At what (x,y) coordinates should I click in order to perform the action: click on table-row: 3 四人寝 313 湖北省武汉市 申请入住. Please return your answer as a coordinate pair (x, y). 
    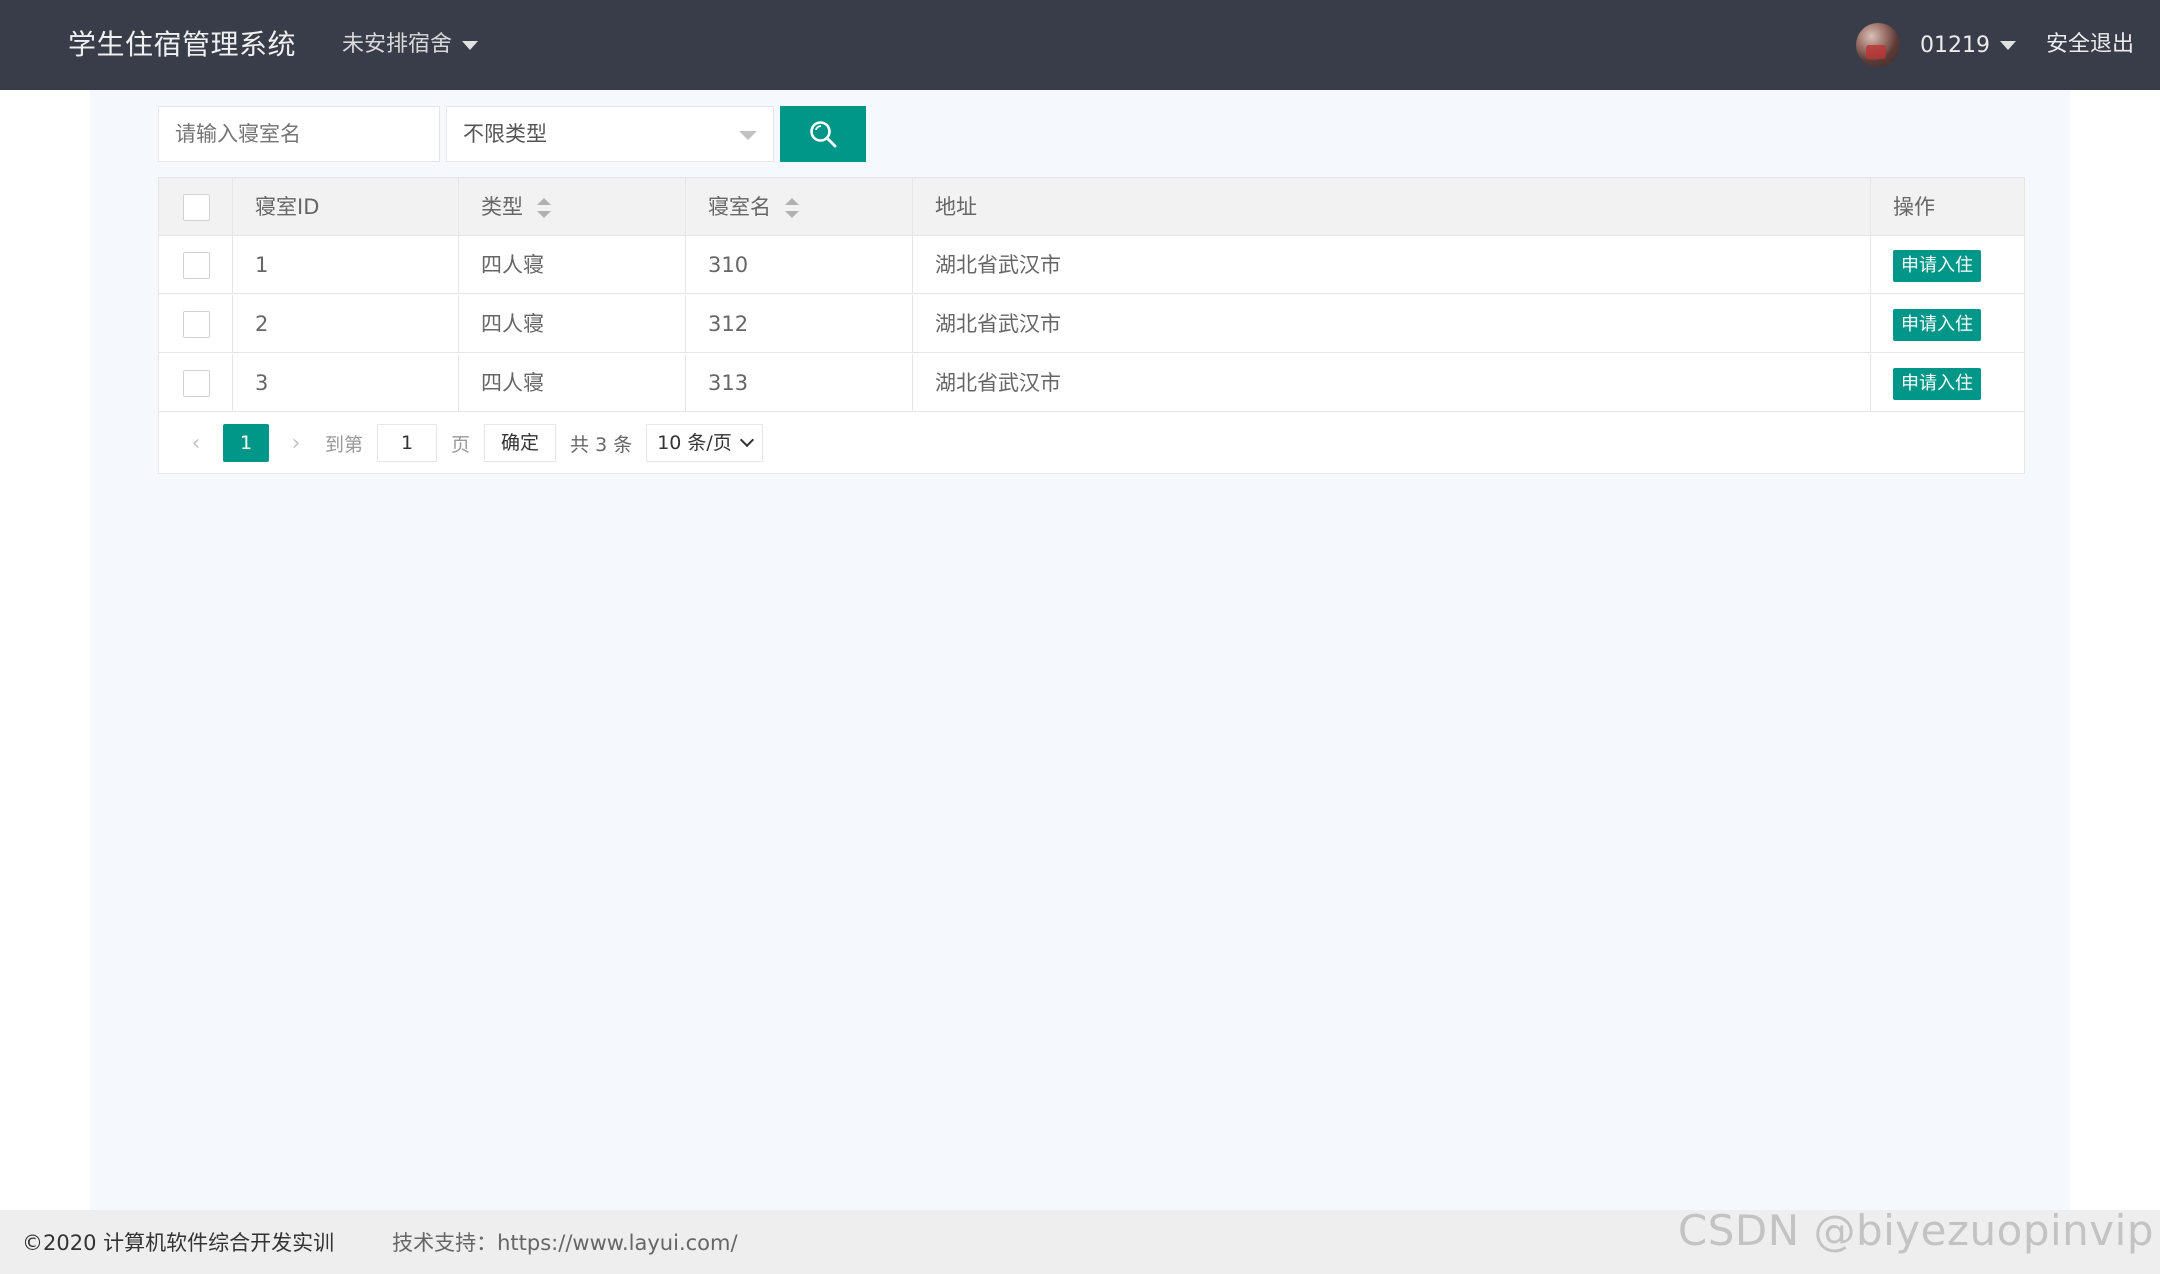
    Looking at the image, I should click on (1091, 383).